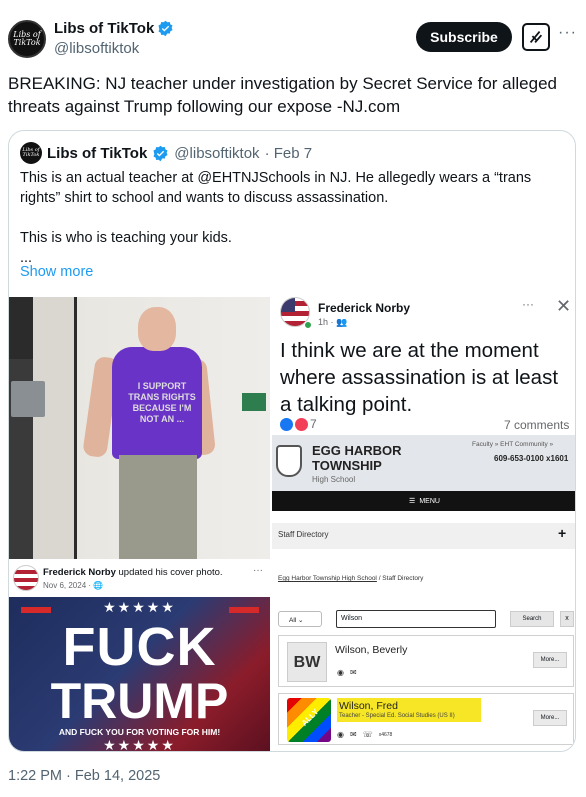 This screenshot has height=797, width=586. I want to click on flag-avatar, so click(26, 578).